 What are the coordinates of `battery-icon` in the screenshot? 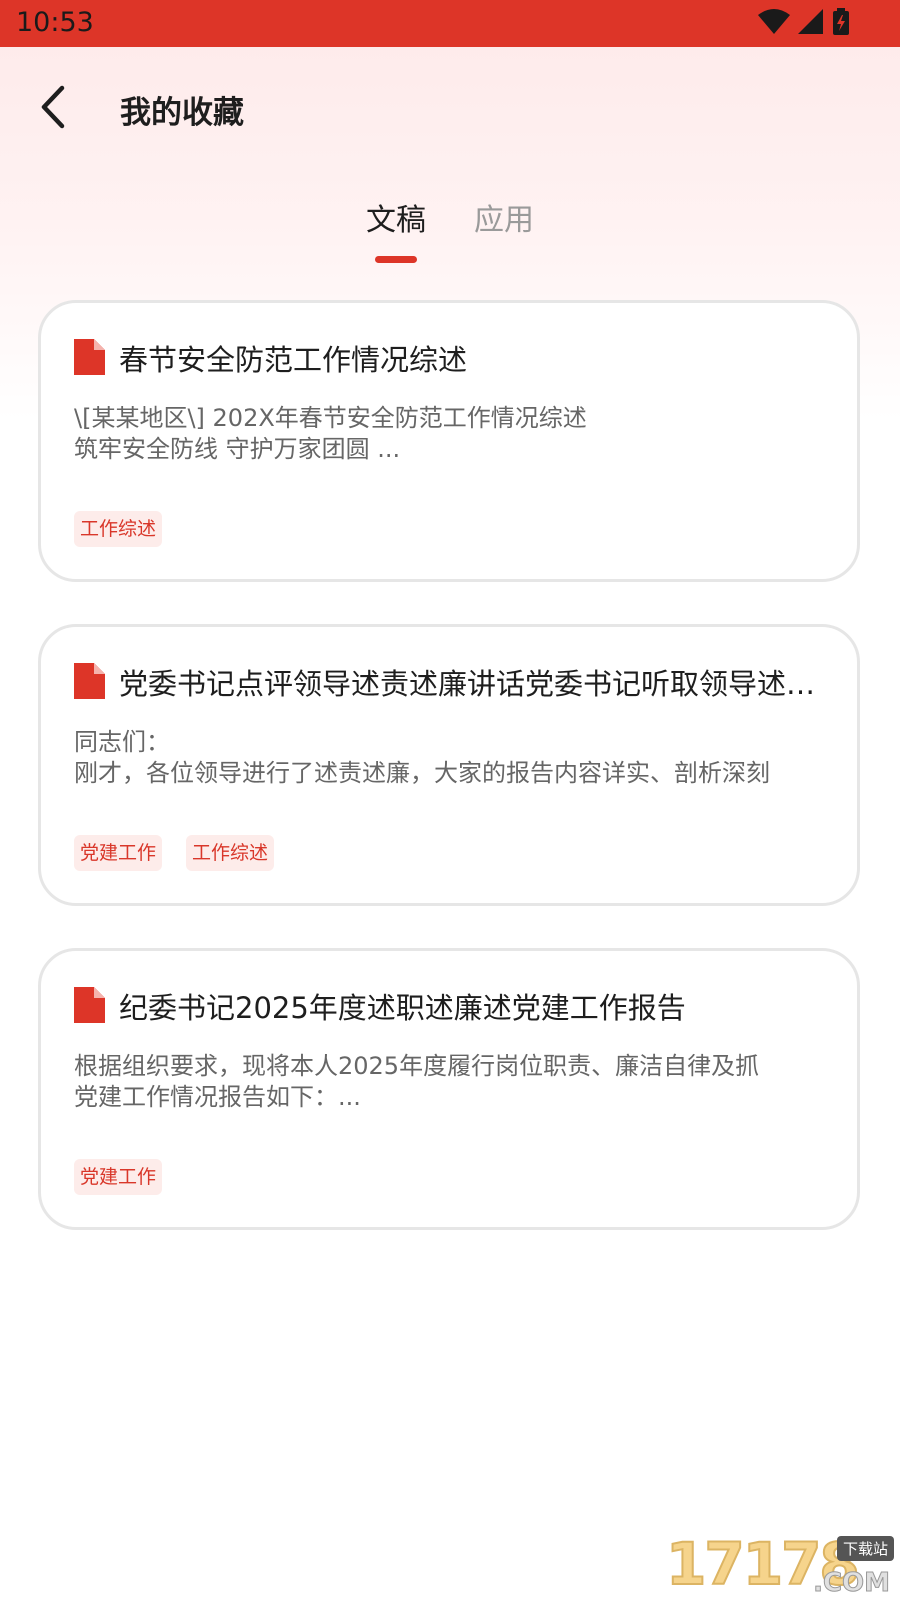 It's located at (841, 21).